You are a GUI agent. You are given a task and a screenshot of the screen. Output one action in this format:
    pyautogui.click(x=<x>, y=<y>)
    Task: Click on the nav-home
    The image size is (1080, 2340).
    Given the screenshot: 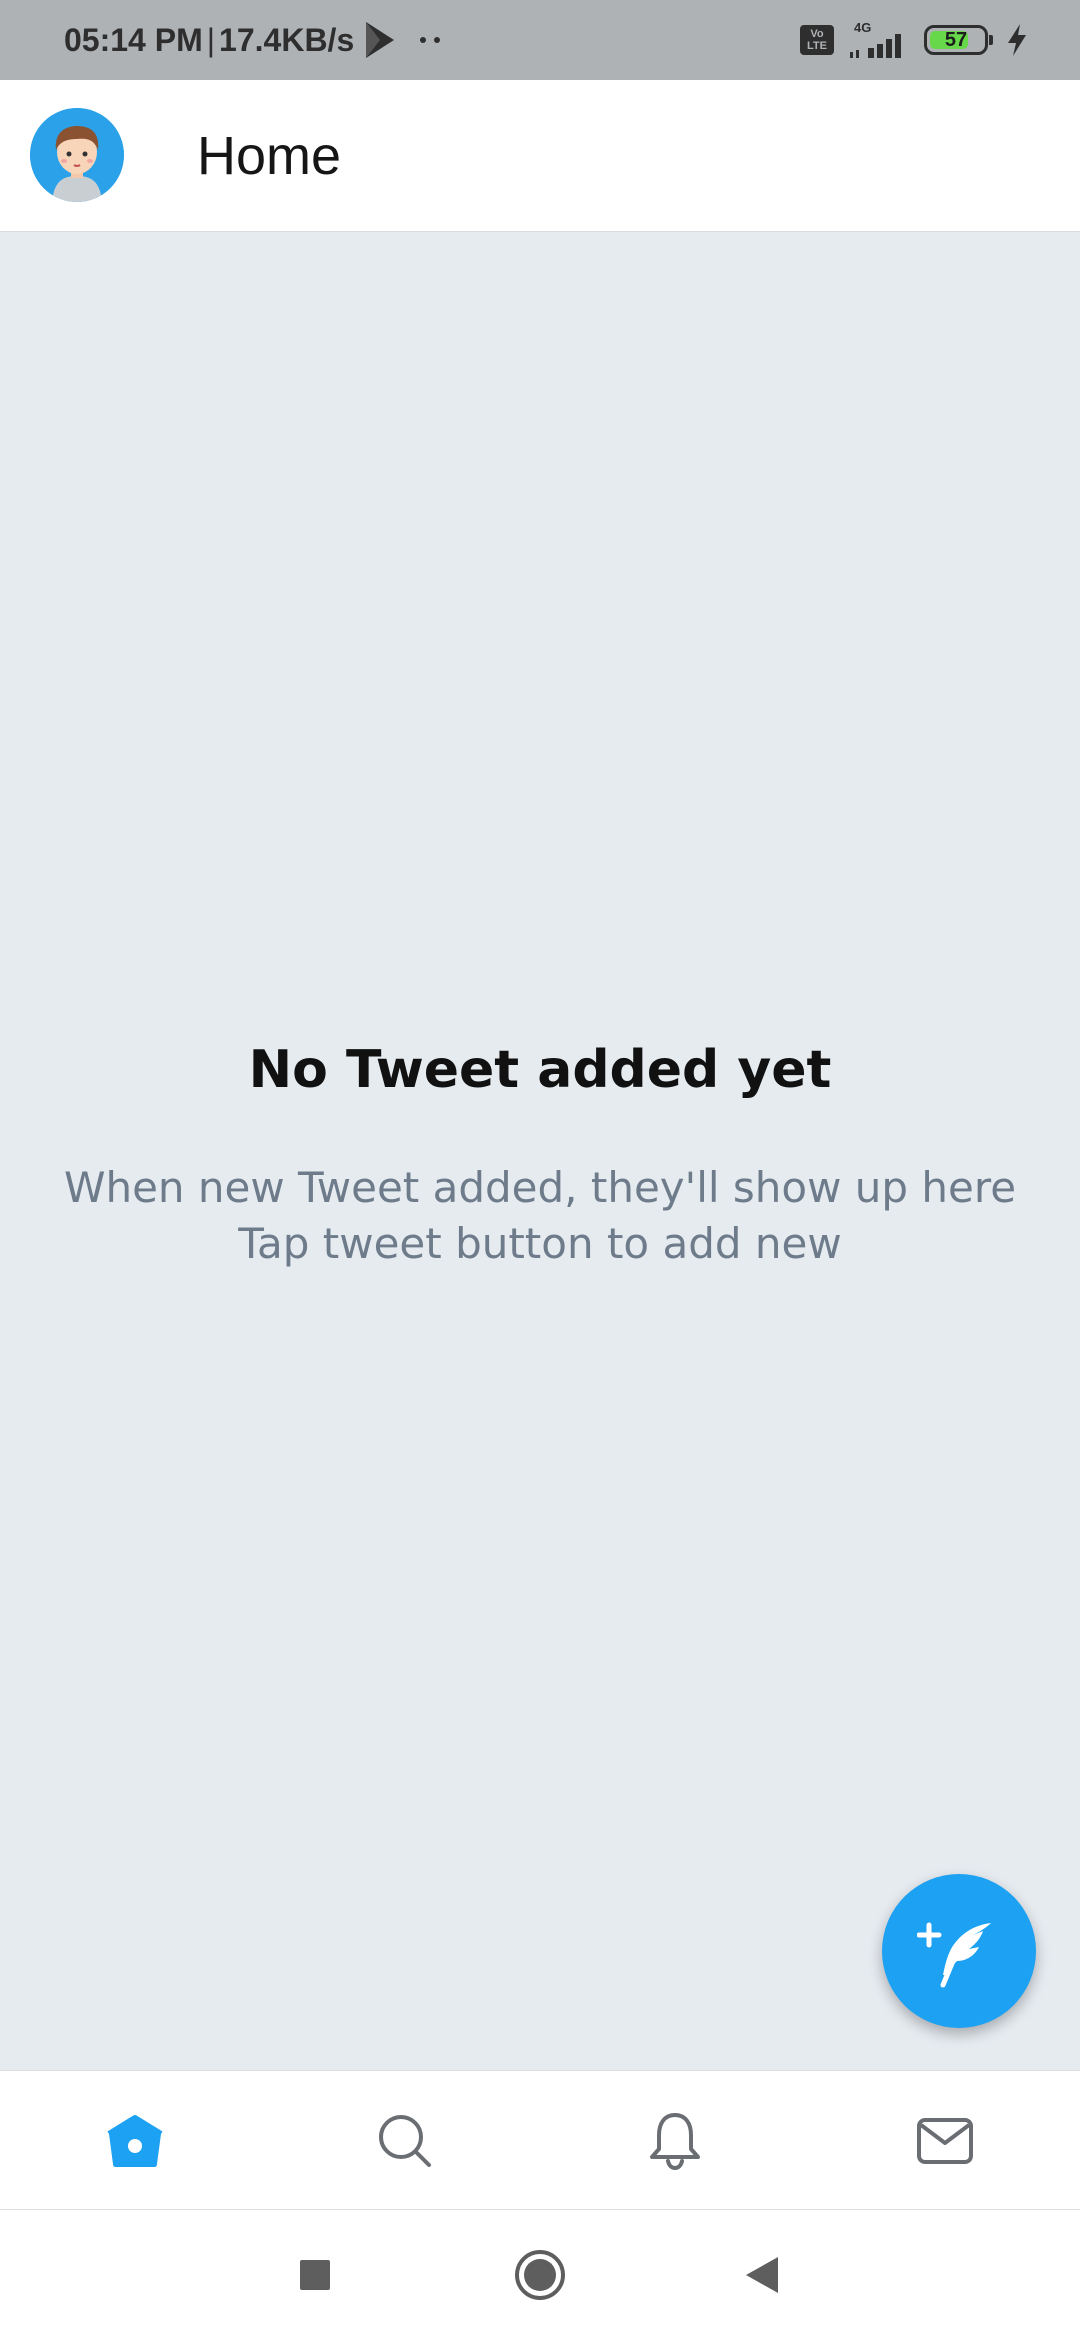 What is the action you would take?
    pyautogui.click(x=135, y=2141)
    